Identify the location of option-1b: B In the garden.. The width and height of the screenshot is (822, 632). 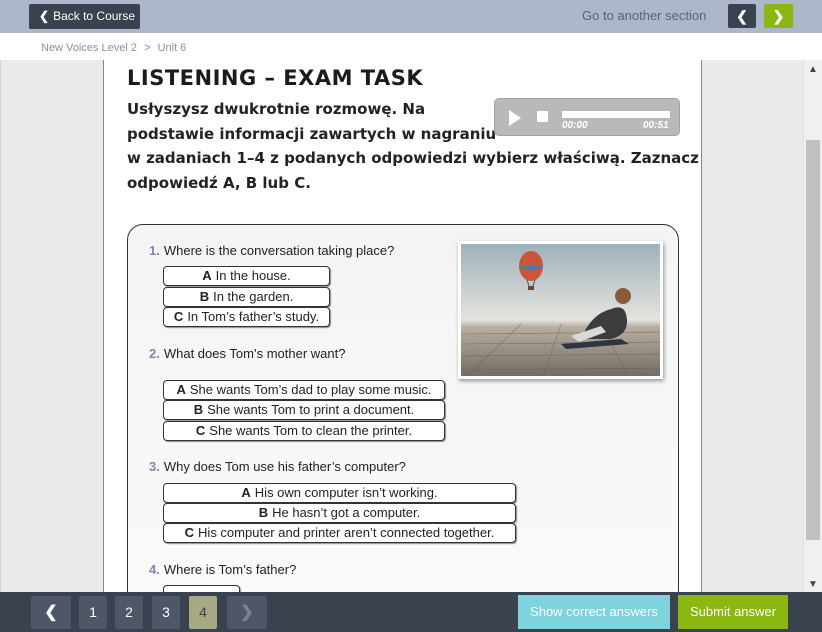
(246, 297).